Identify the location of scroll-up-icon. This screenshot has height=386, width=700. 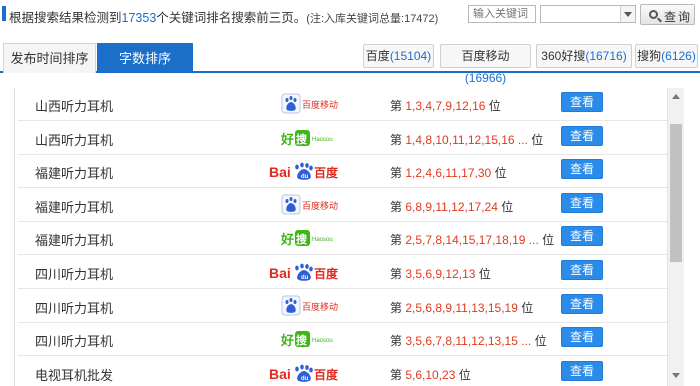
(676, 96).